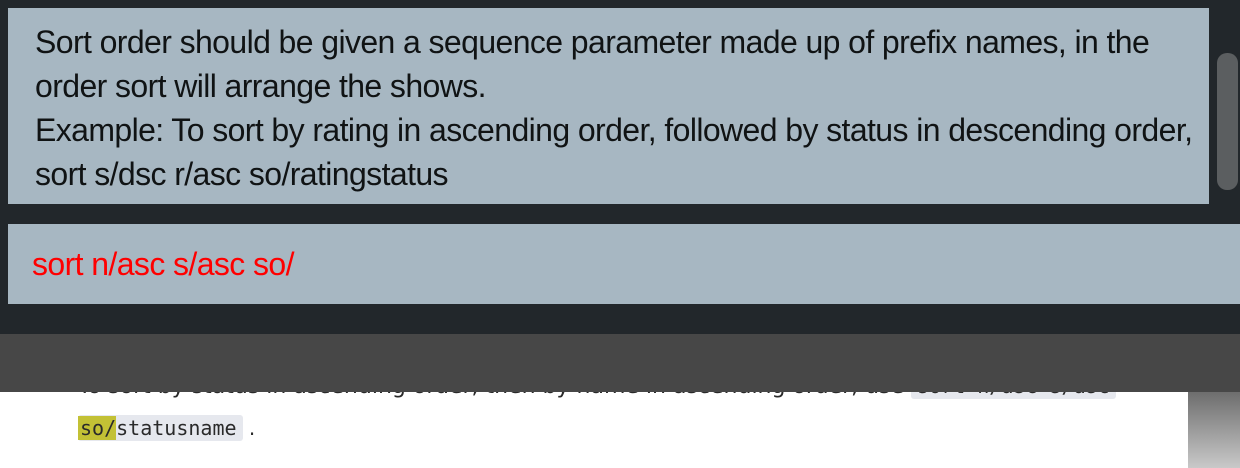 The height and width of the screenshot is (468, 1240). What do you see at coordinates (176, 428) in the screenshot?
I see `inline-code-rest: statusname` at bounding box center [176, 428].